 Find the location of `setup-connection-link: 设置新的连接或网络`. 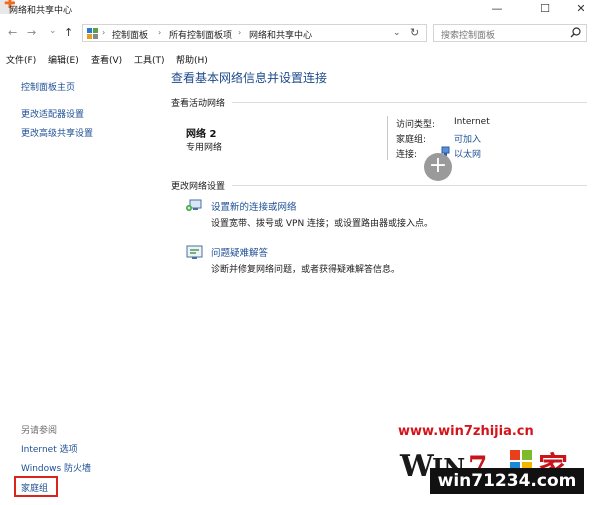

setup-connection-link: 设置新的连接或网络 is located at coordinates (254, 206).